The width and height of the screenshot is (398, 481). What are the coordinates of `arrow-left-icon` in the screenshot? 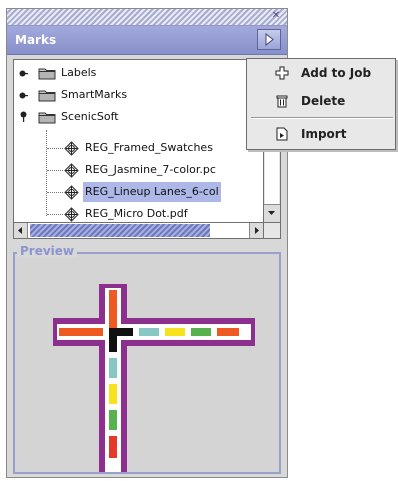 It's located at (20, 230).